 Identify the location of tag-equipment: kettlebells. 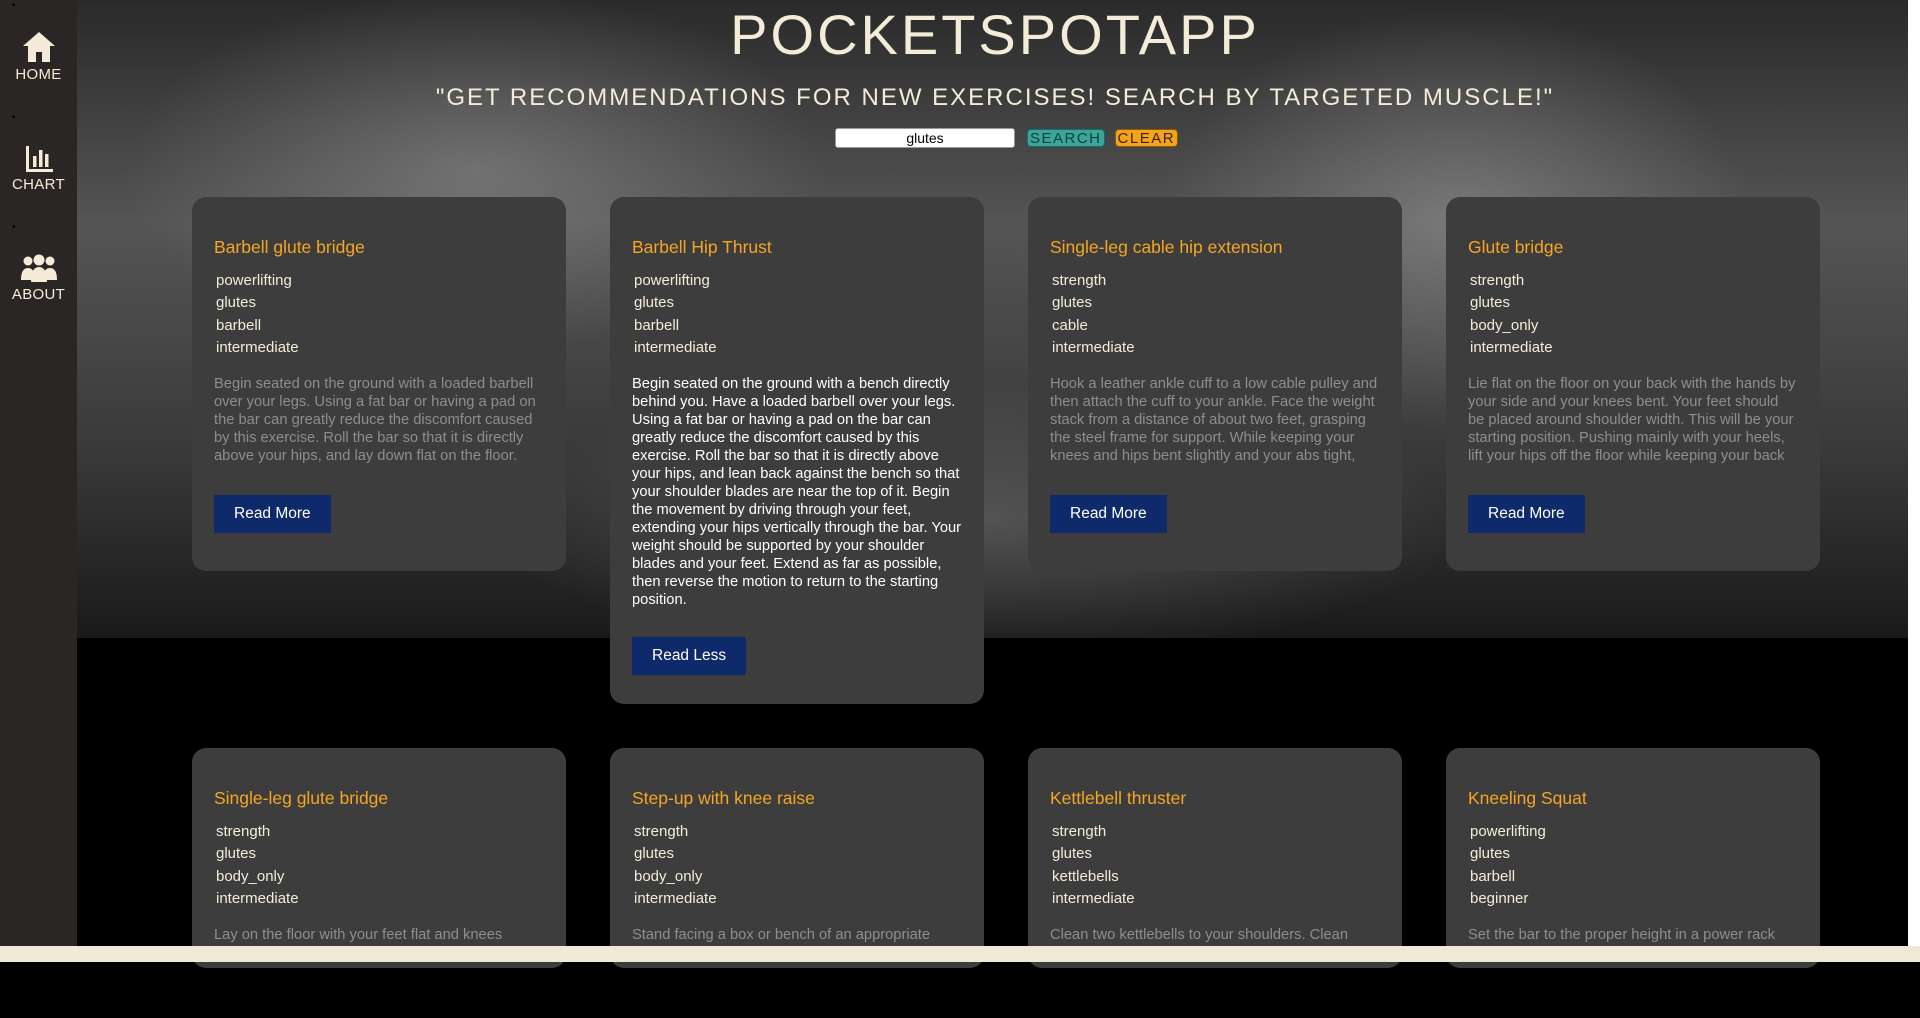
(1085, 876).